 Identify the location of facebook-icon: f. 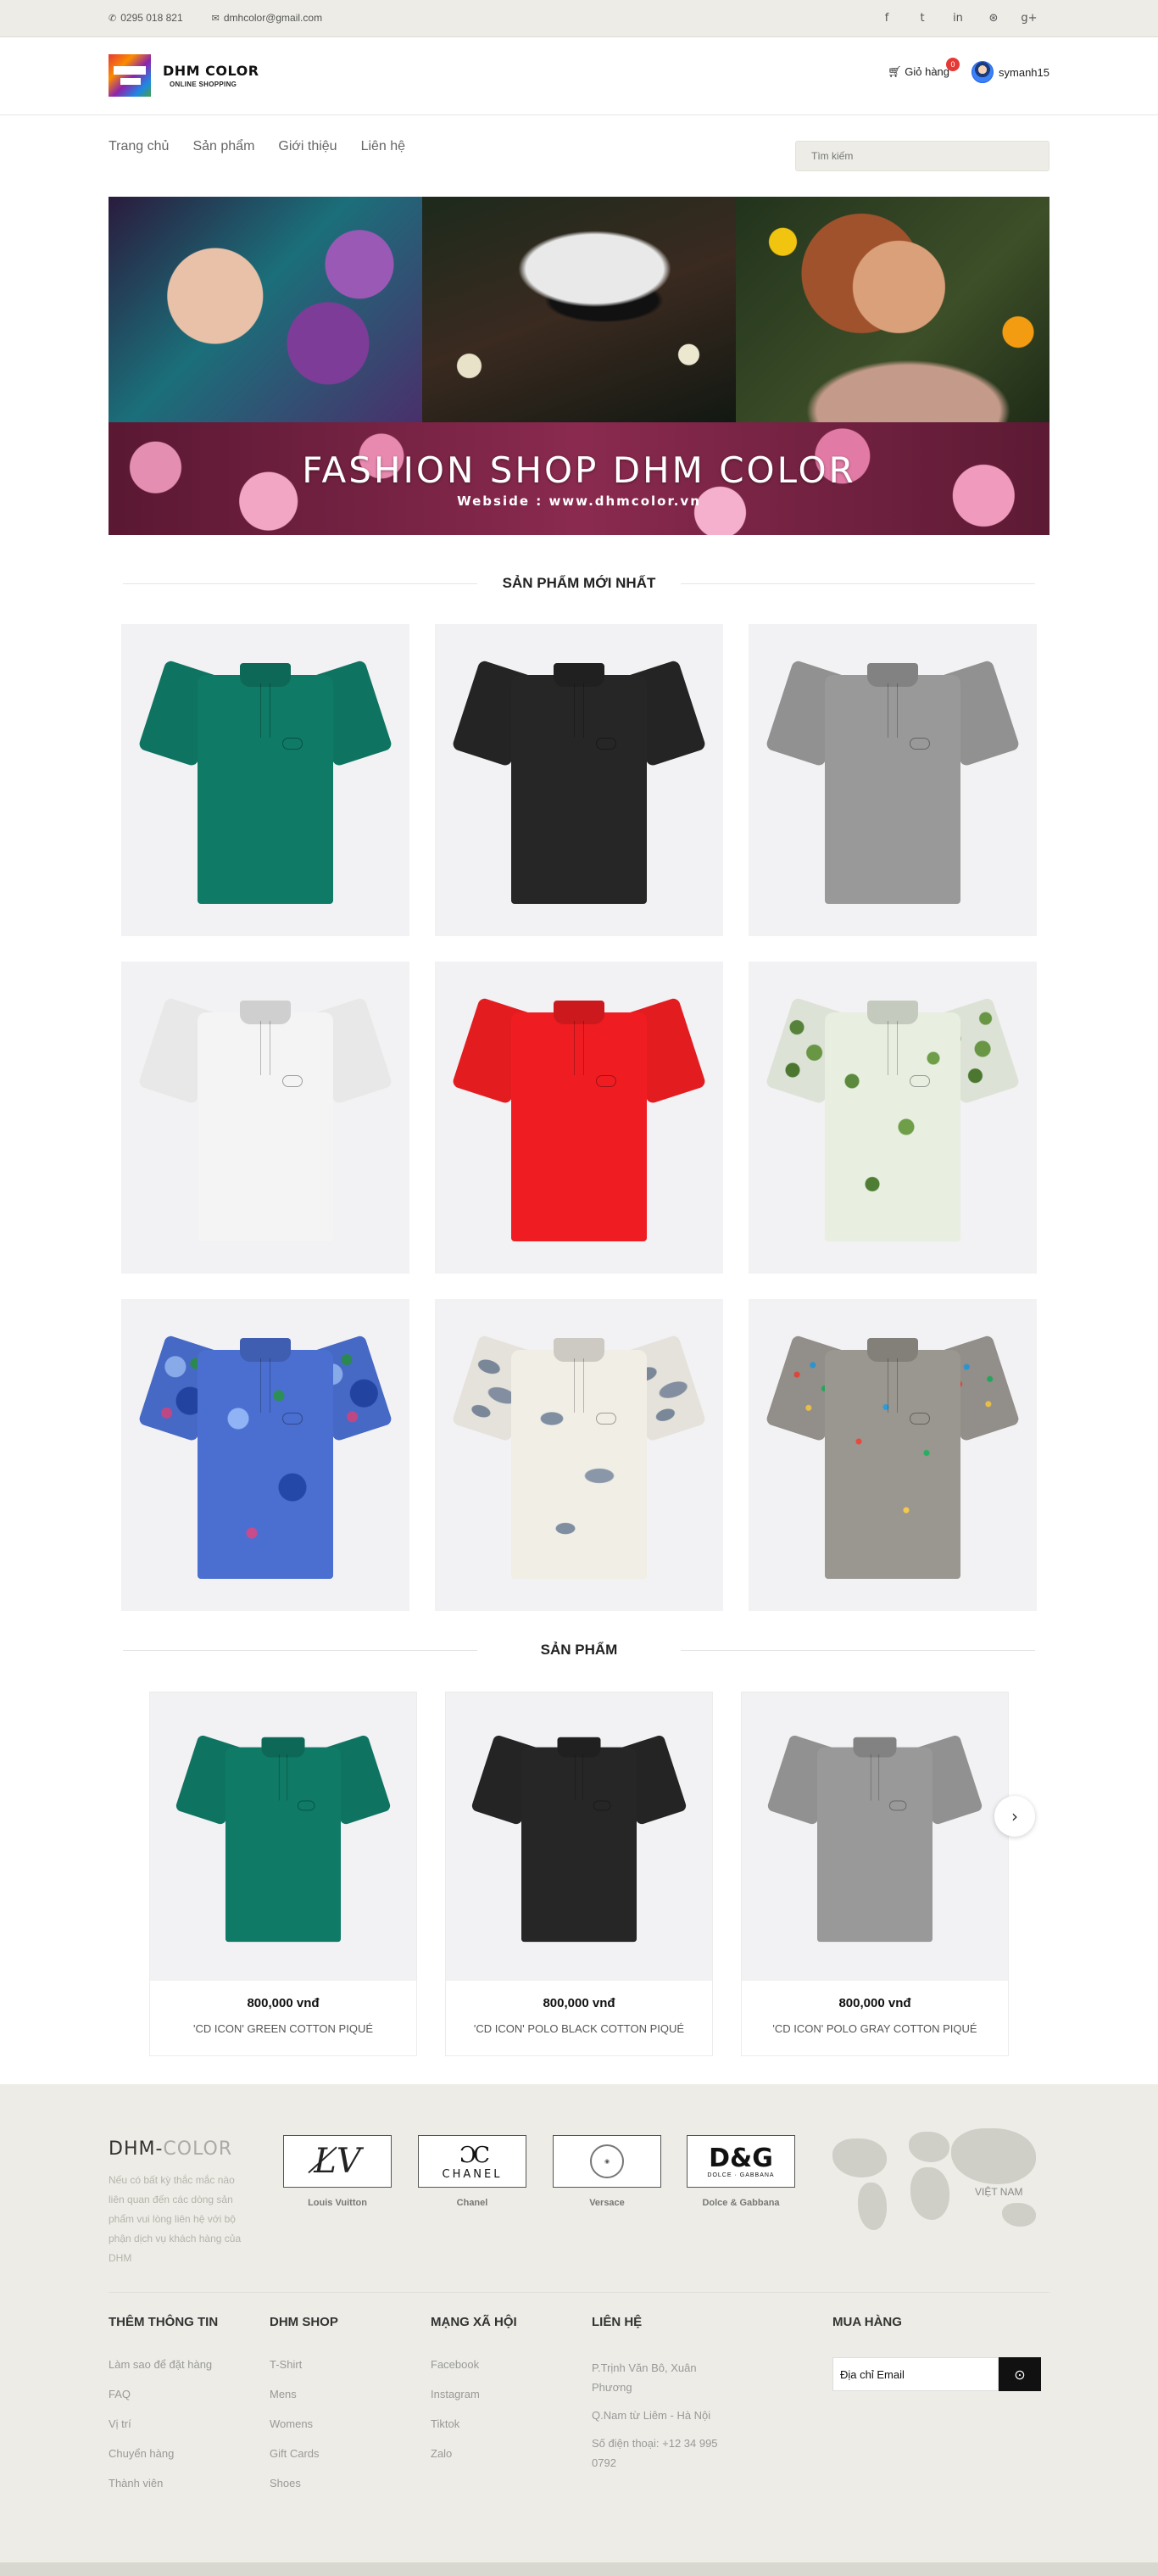
(886, 17).